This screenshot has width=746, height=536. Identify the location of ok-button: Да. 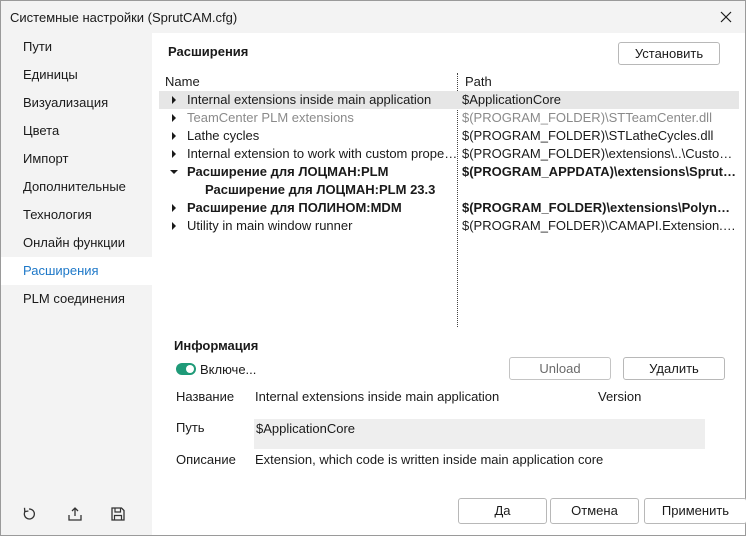
(502, 511).